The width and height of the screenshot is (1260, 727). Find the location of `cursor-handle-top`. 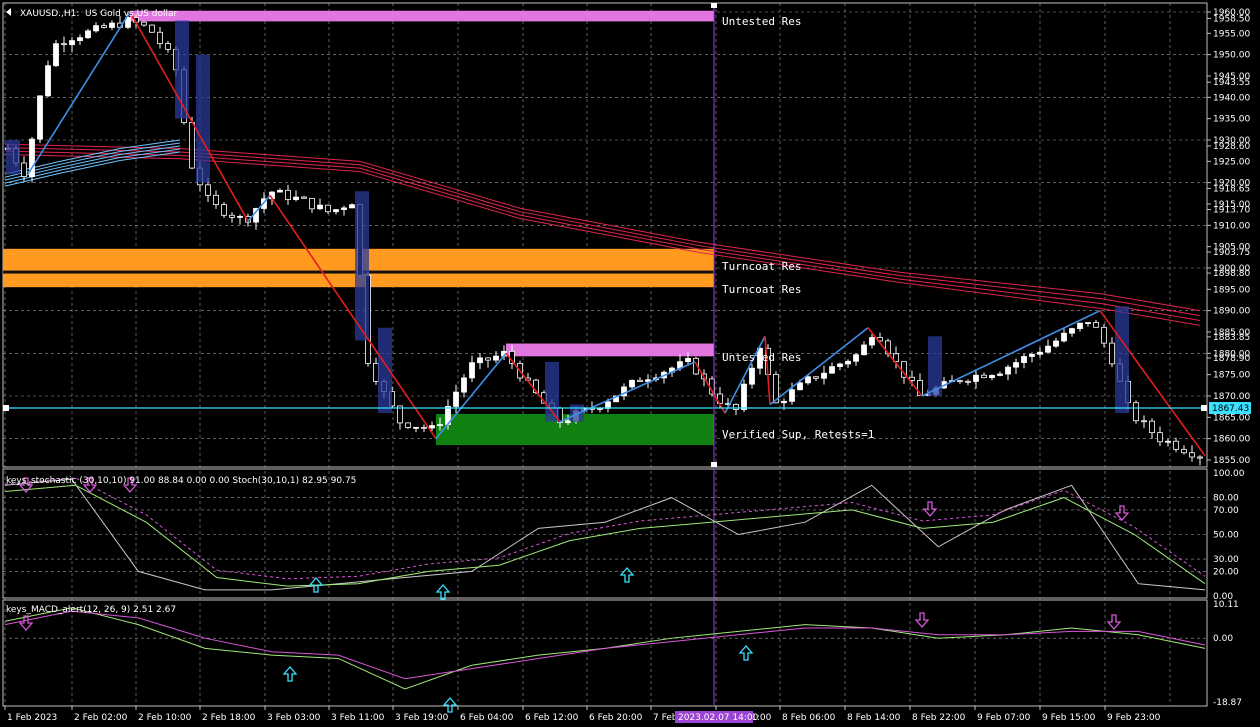

cursor-handle-top is located at coordinates (714, 5).